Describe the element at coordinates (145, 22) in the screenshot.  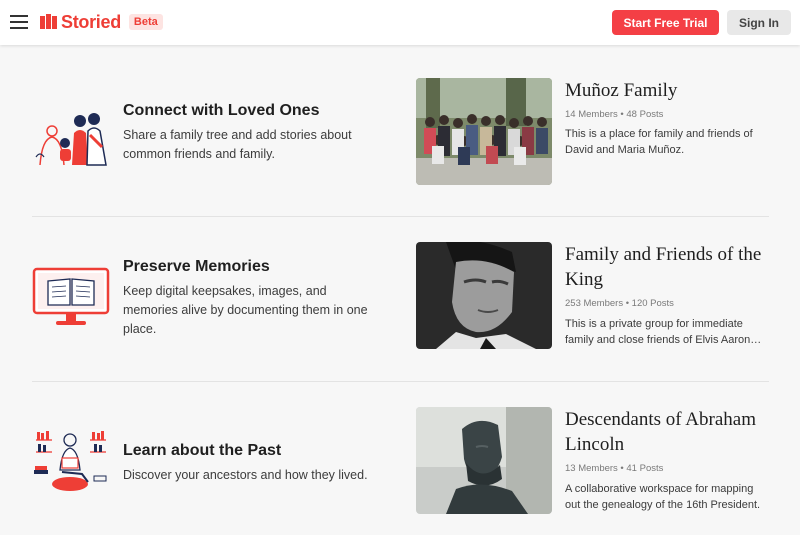
I see `beta-badge: Beta` at that location.